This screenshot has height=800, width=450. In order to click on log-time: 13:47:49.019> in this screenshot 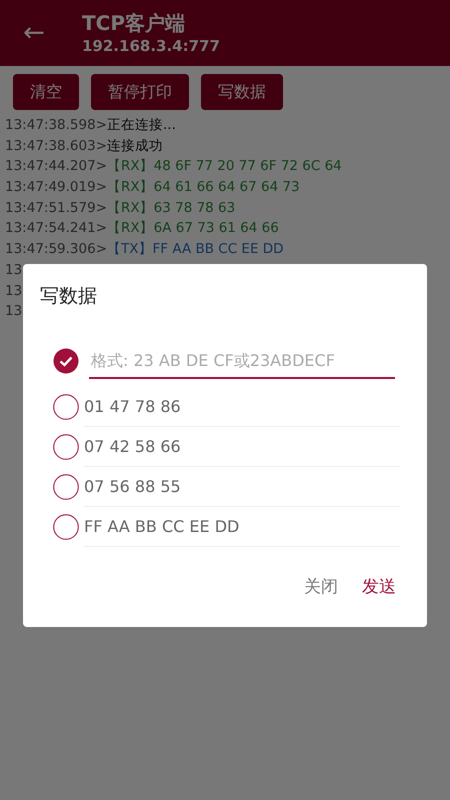, I will do `click(56, 188)`.